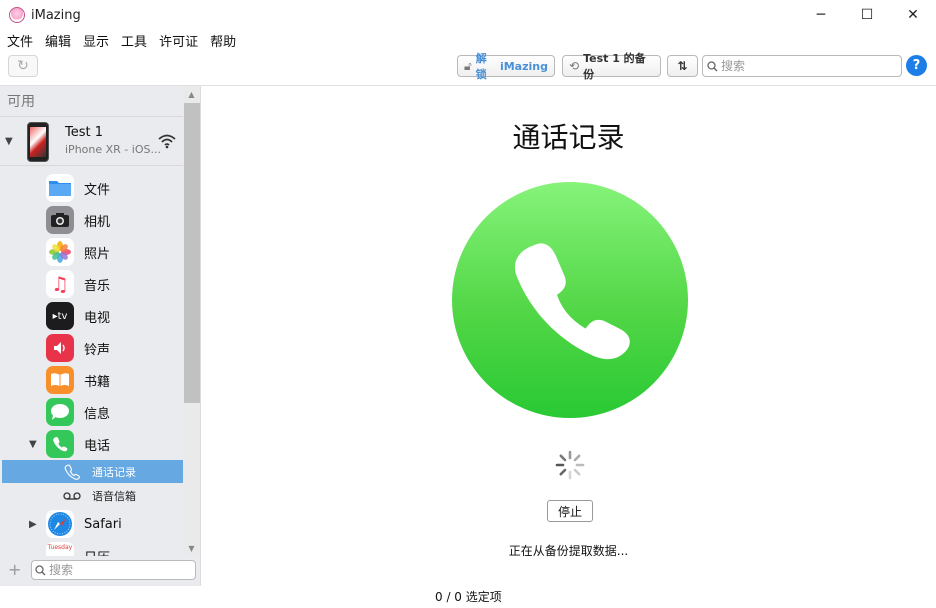  I want to click on phone-app-icon, so click(570, 300).